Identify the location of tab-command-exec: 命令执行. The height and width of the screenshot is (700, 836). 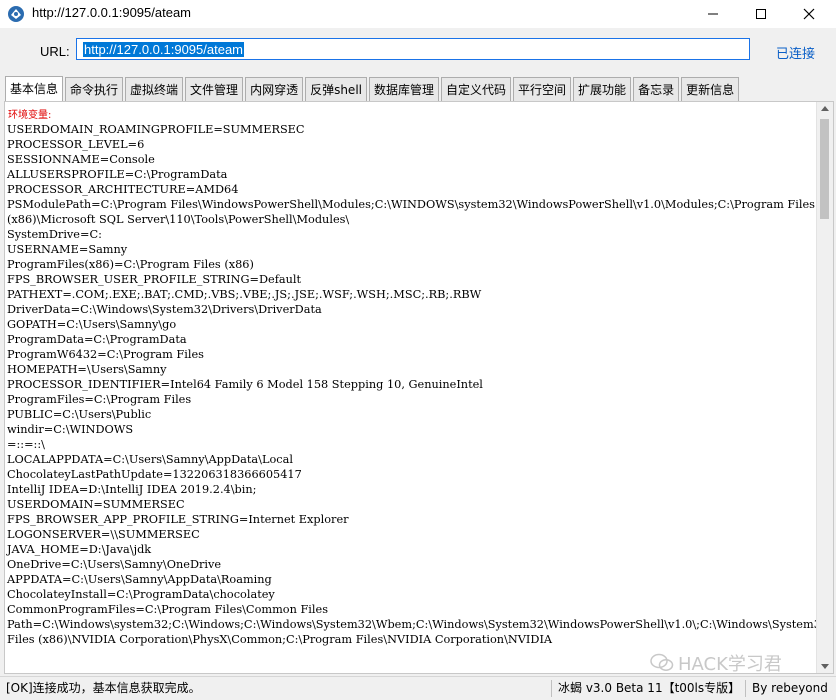
(94, 89).